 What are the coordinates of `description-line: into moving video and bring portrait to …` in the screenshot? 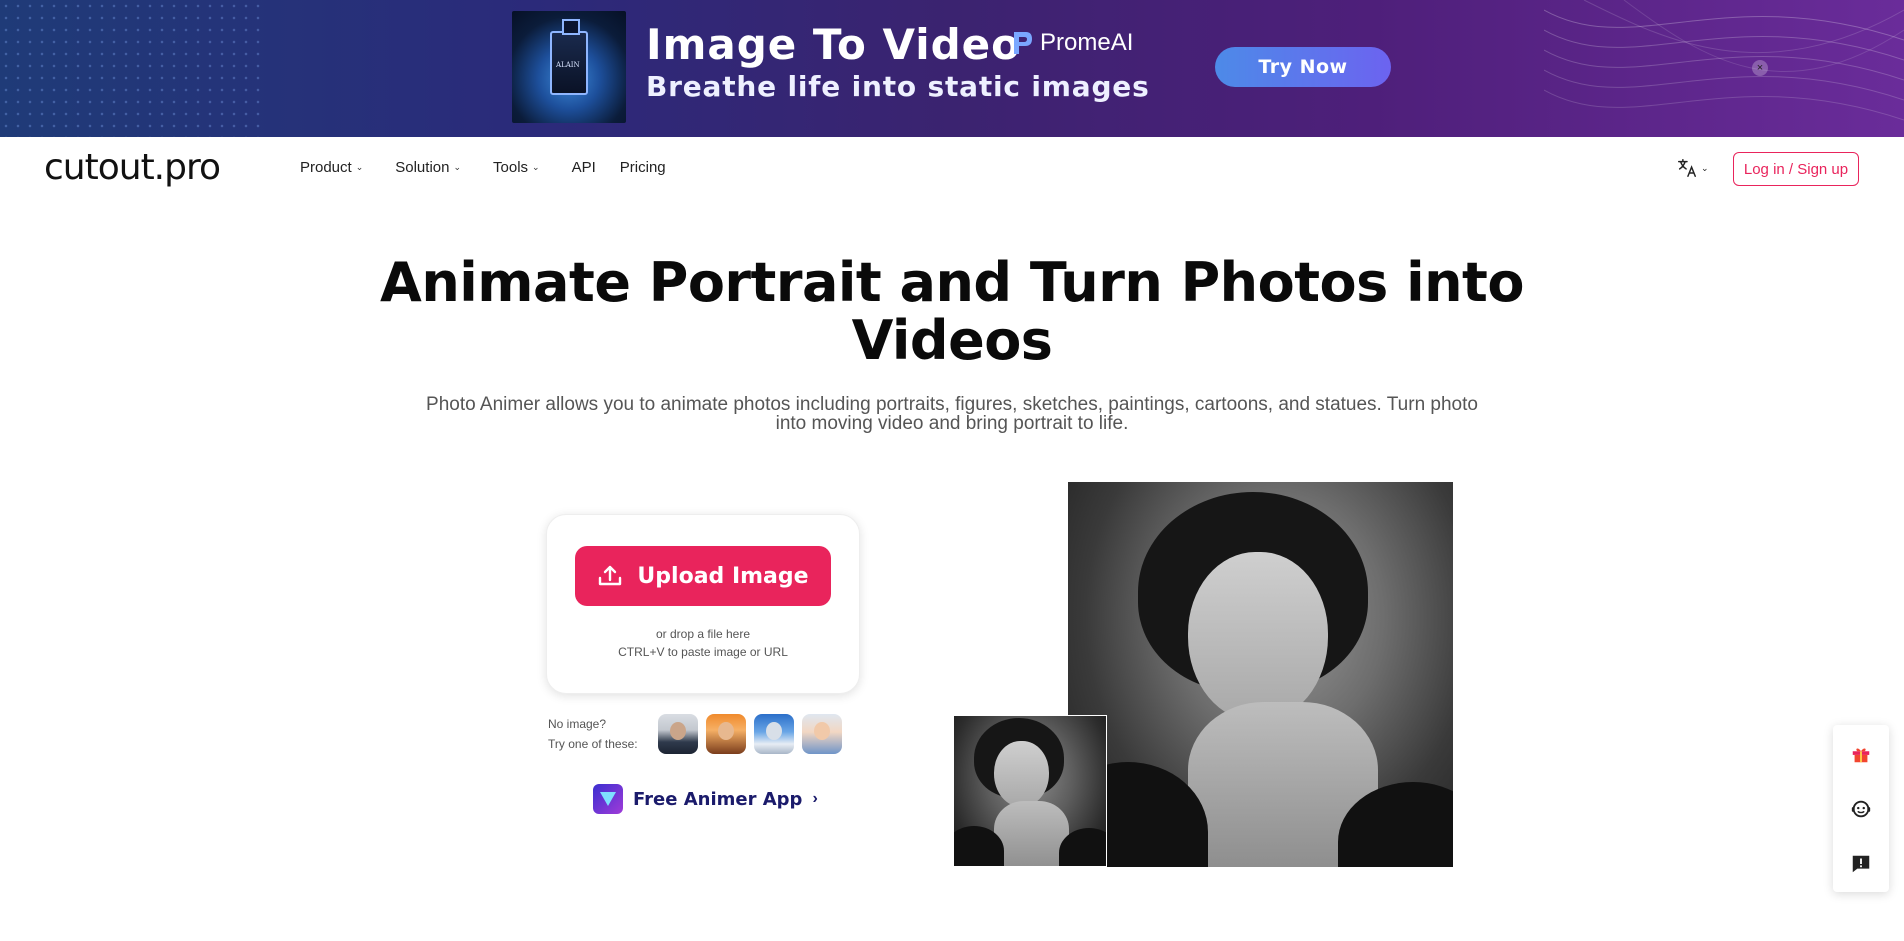 It's located at (952, 423).